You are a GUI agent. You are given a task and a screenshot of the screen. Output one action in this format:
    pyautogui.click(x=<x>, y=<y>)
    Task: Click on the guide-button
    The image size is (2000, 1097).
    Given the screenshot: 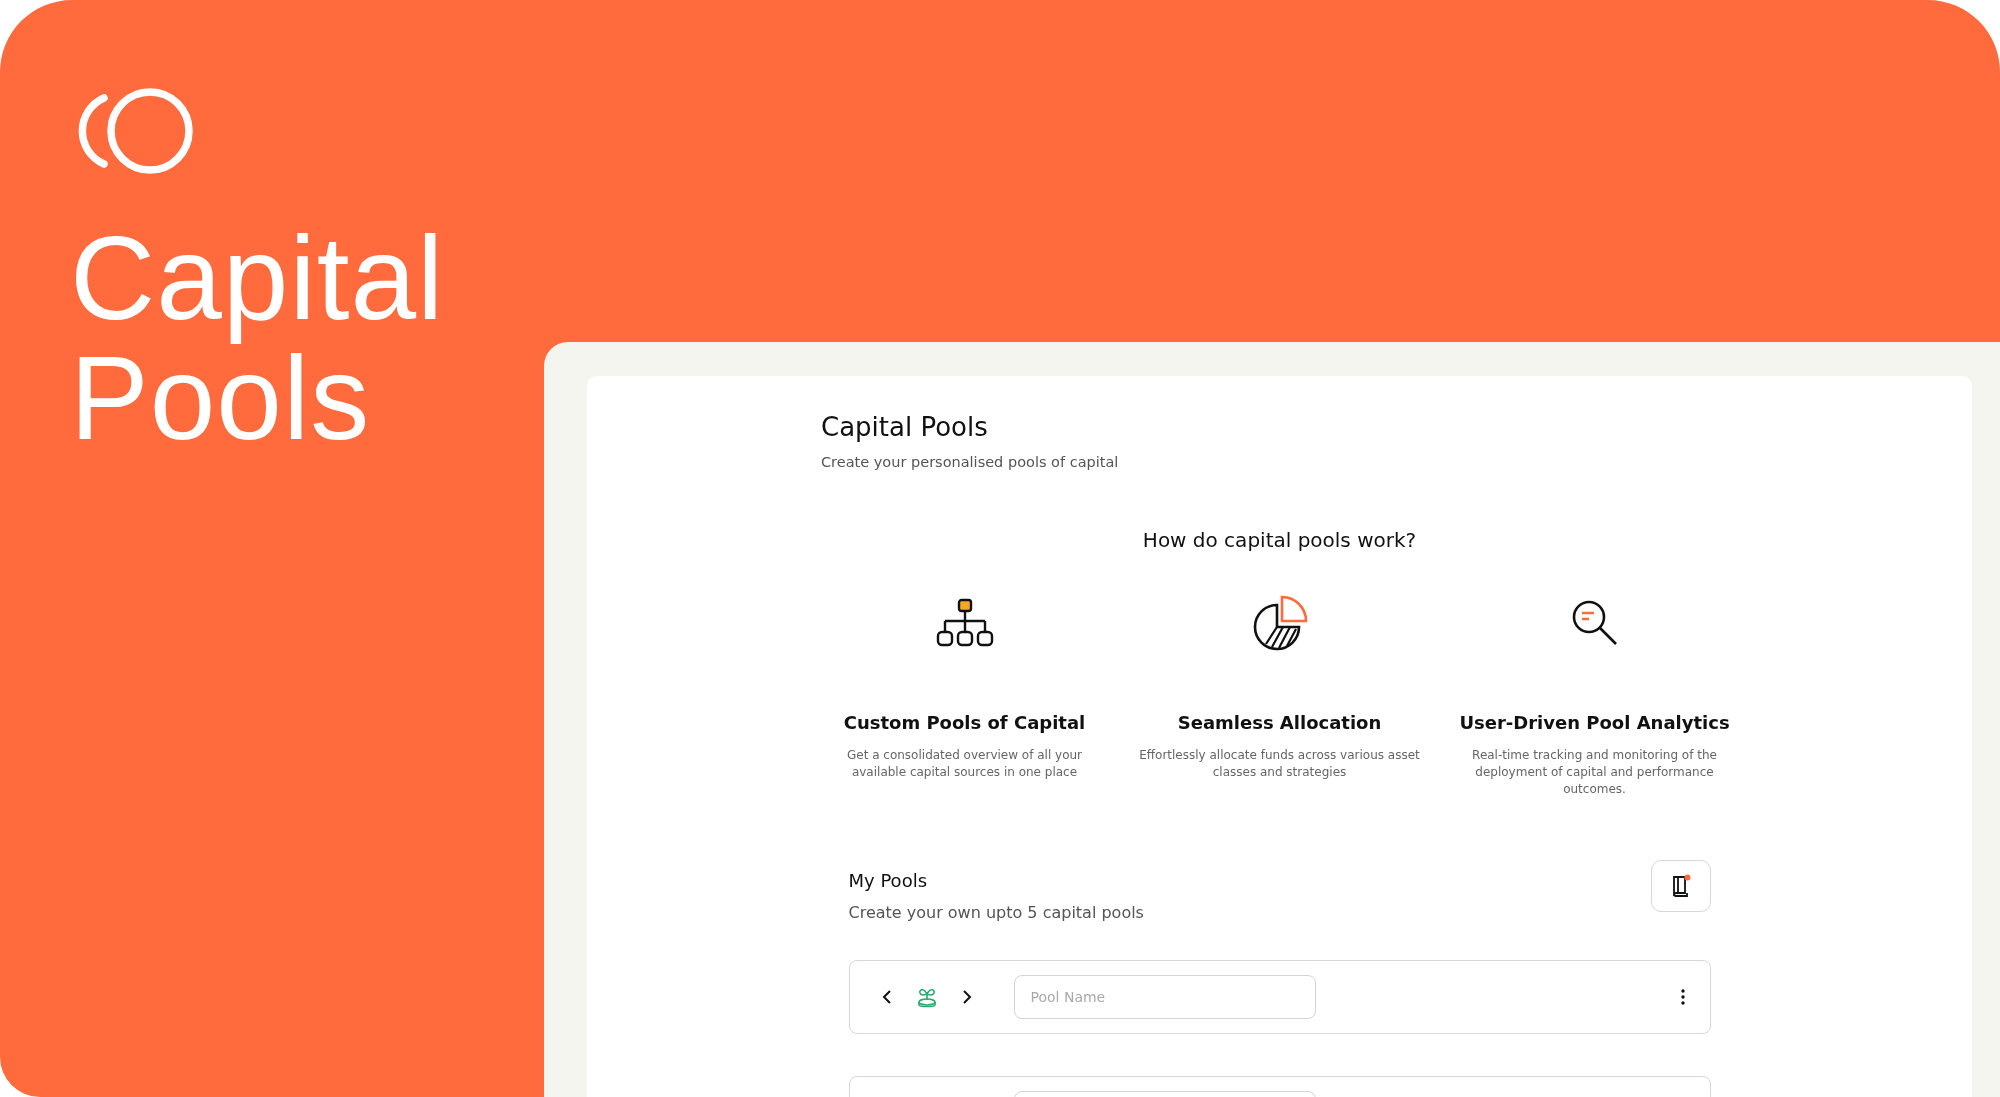 What is the action you would take?
    pyautogui.click(x=1680, y=886)
    